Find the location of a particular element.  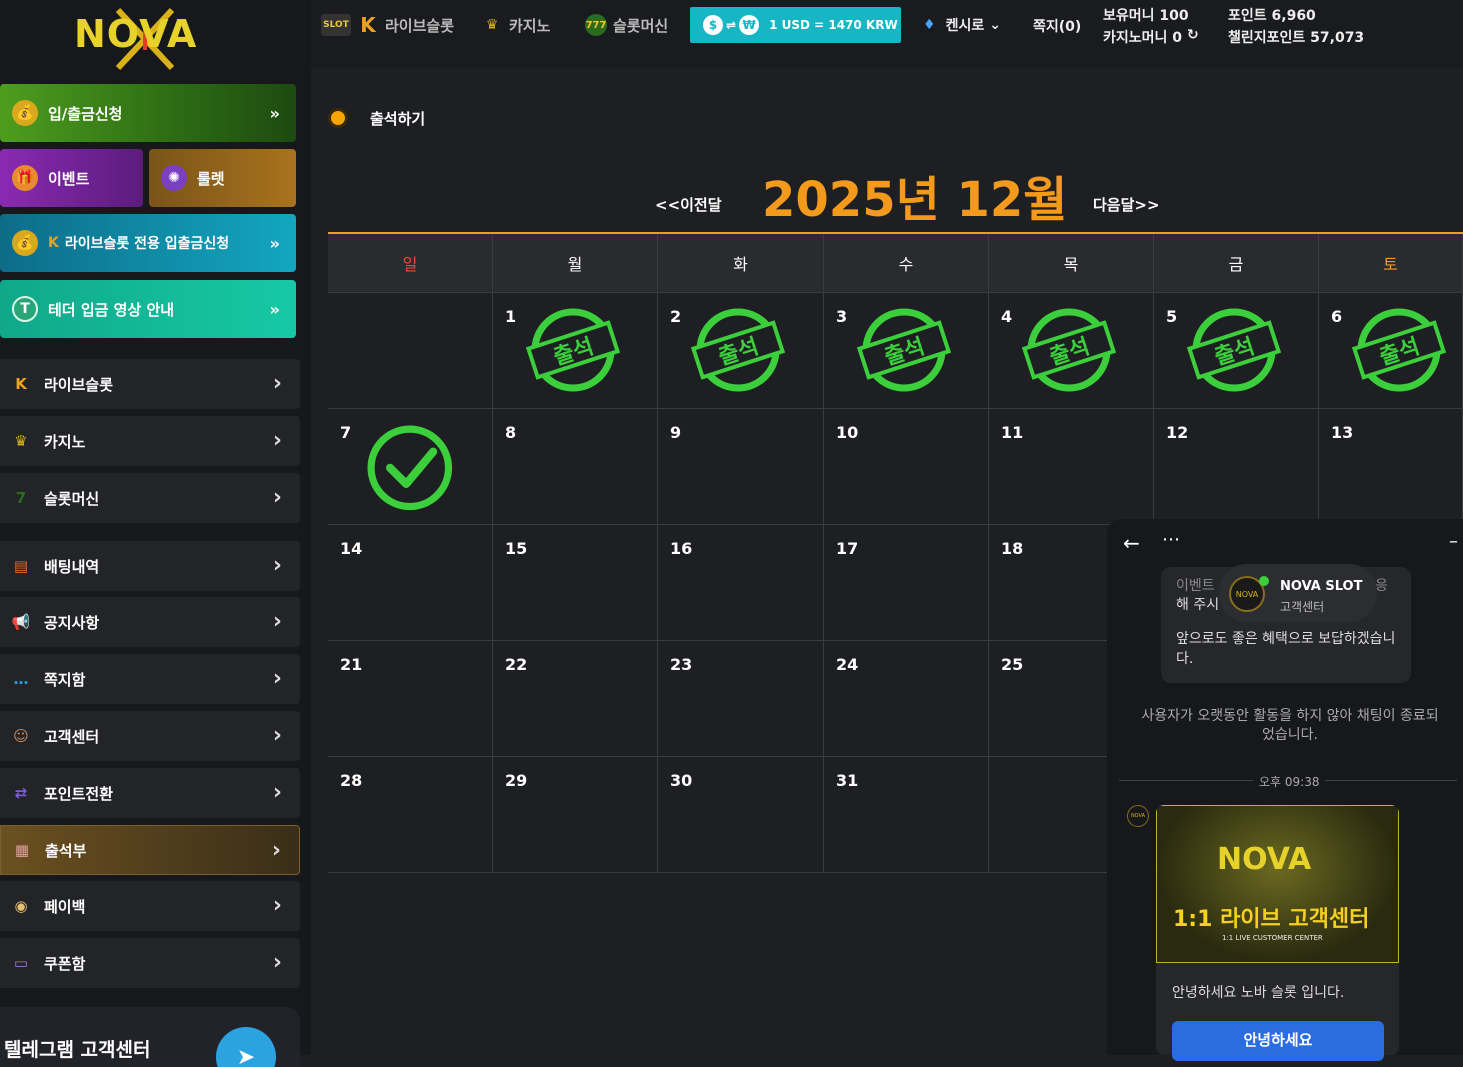

nav-live-slot: SLOT K 라이브슬롯 is located at coordinates (387, 25).